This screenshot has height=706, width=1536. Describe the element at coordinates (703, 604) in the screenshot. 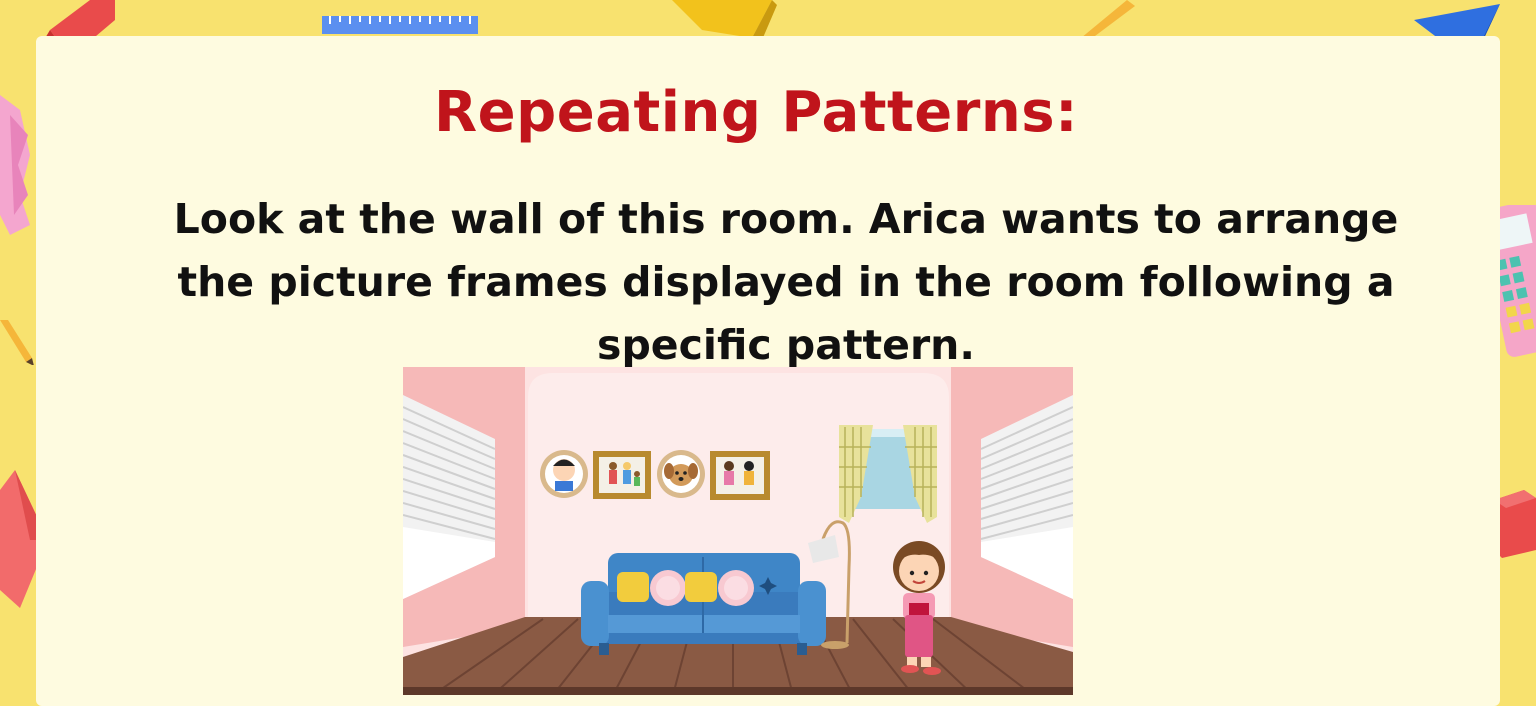

I see `blue-sofa` at that location.